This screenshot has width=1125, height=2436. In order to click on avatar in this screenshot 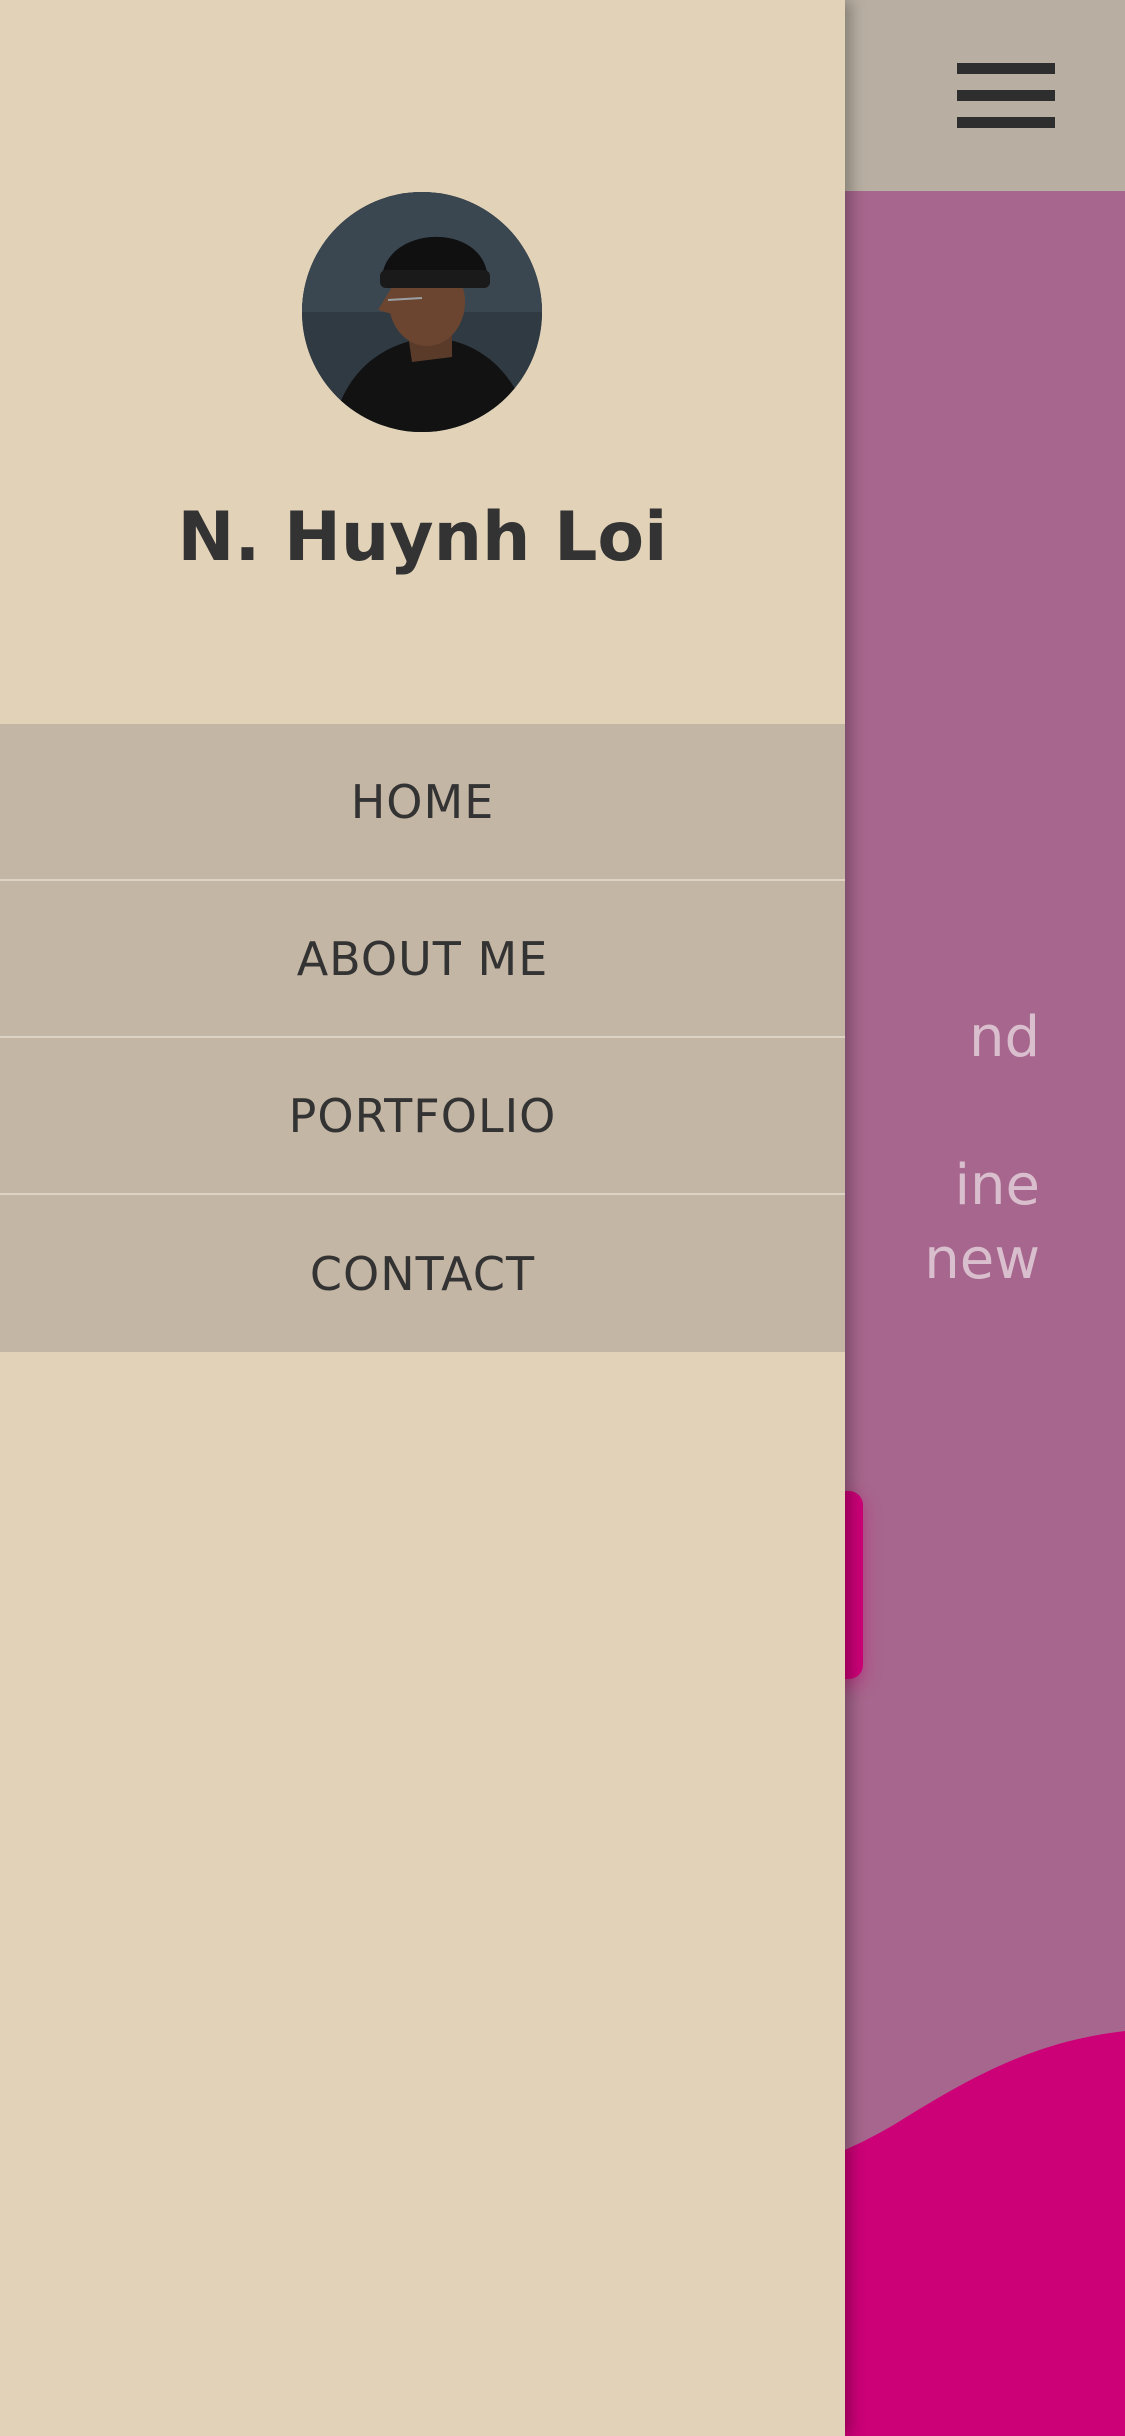, I will do `click(422, 312)`.